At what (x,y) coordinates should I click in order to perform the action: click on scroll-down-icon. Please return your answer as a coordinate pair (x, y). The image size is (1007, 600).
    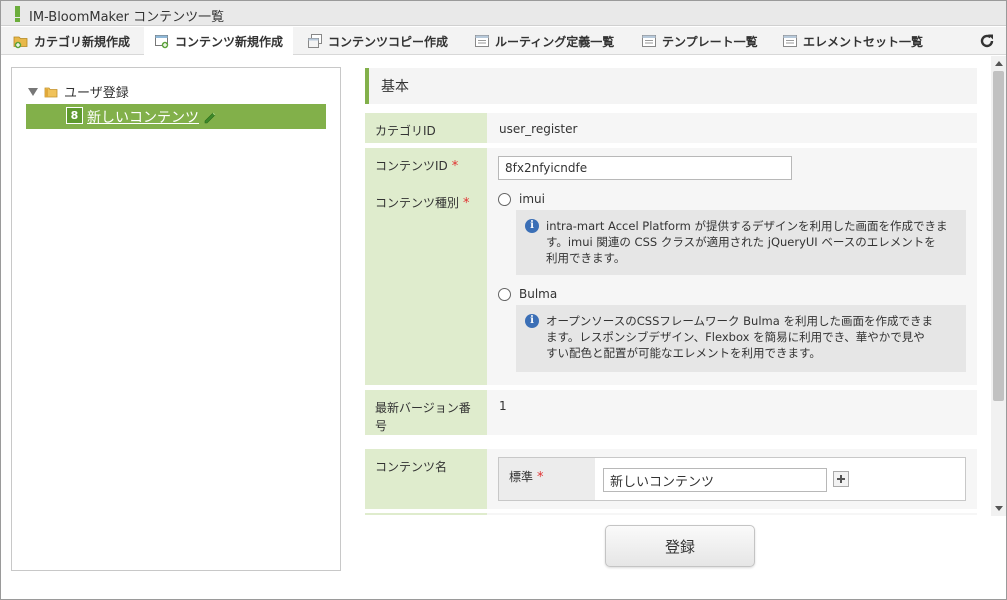
    Looking at the image, I should click on (999, 508).